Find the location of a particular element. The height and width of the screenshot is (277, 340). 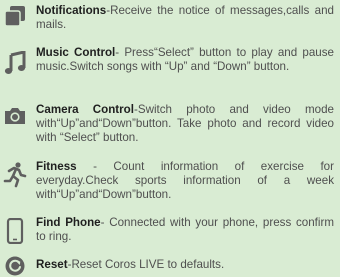

feature-text: -Reset Coros LIVE to defaults. is located at coordinates (146, 264).